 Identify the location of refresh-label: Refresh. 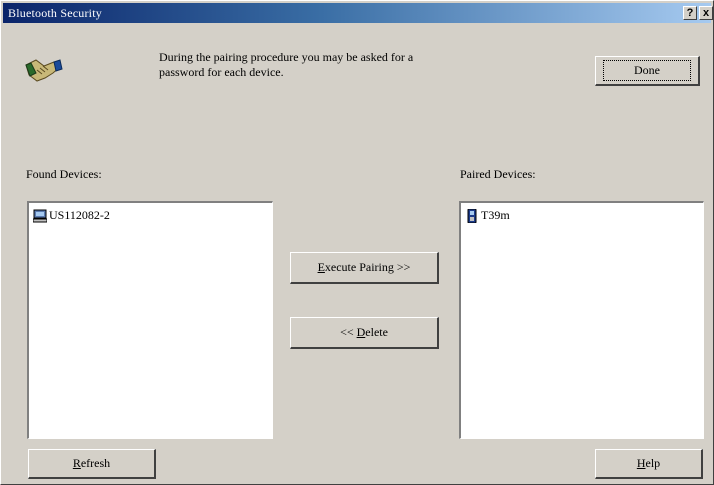
(91, 463).